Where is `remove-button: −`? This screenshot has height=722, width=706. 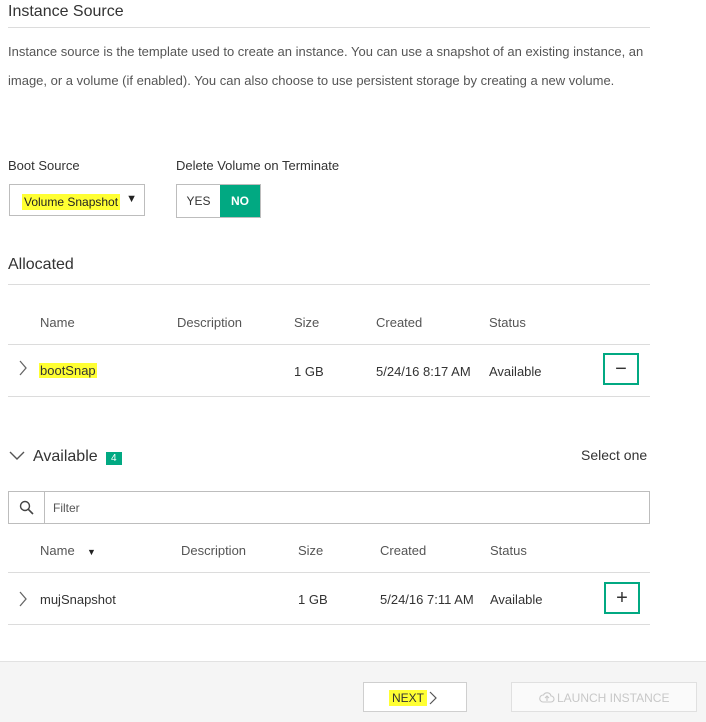
remove-button: − is located at coordinates (621, 369).